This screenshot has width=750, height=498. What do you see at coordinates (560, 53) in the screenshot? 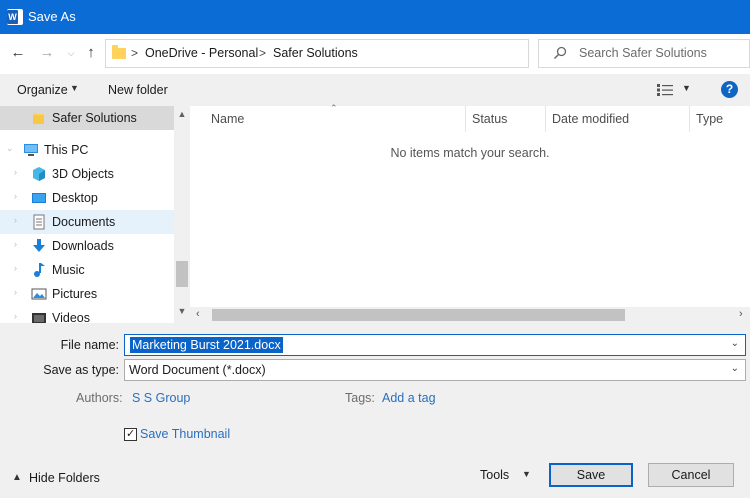
I see `search-icon` at bounding box center [560, 53].